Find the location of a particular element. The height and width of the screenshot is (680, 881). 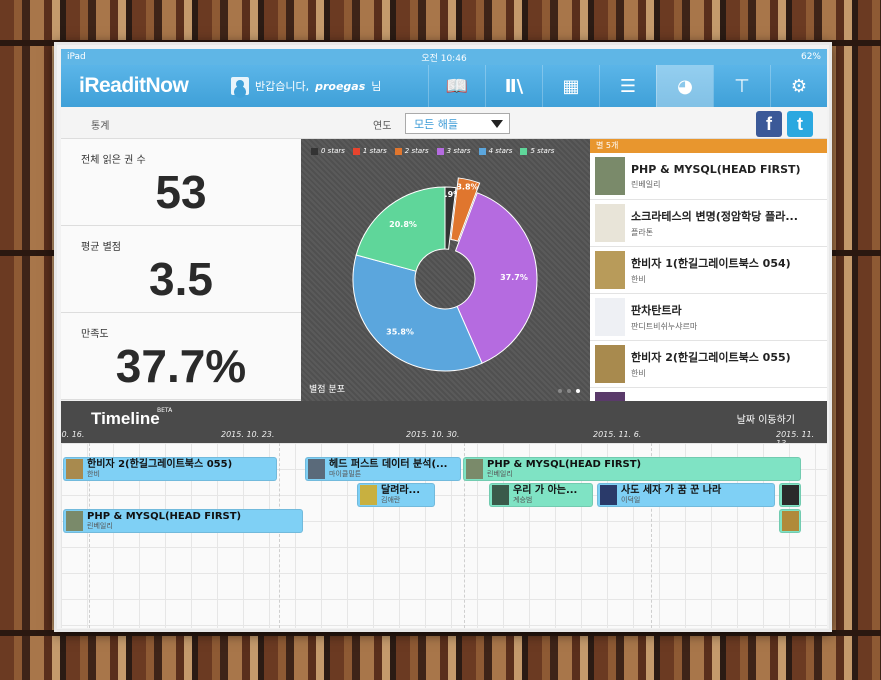

stat-total-books: 전체 읽은 권 수 53 is located at coordinates (181, 182).